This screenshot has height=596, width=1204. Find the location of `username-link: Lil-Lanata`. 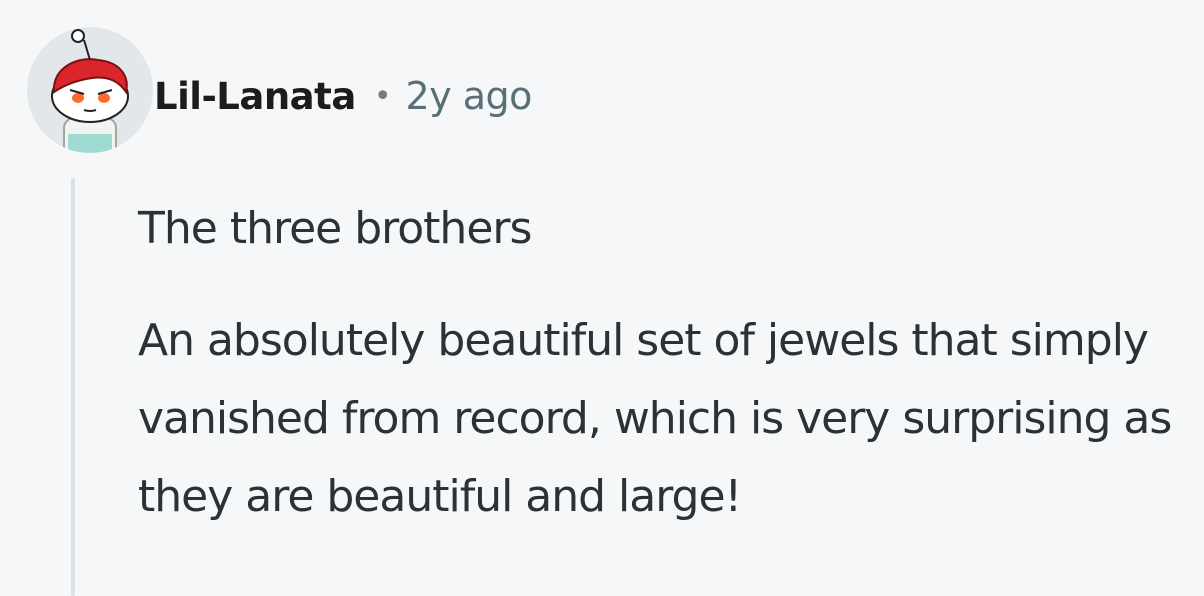

username-link: Lil-Lanata is located at coordinates (255, 96).